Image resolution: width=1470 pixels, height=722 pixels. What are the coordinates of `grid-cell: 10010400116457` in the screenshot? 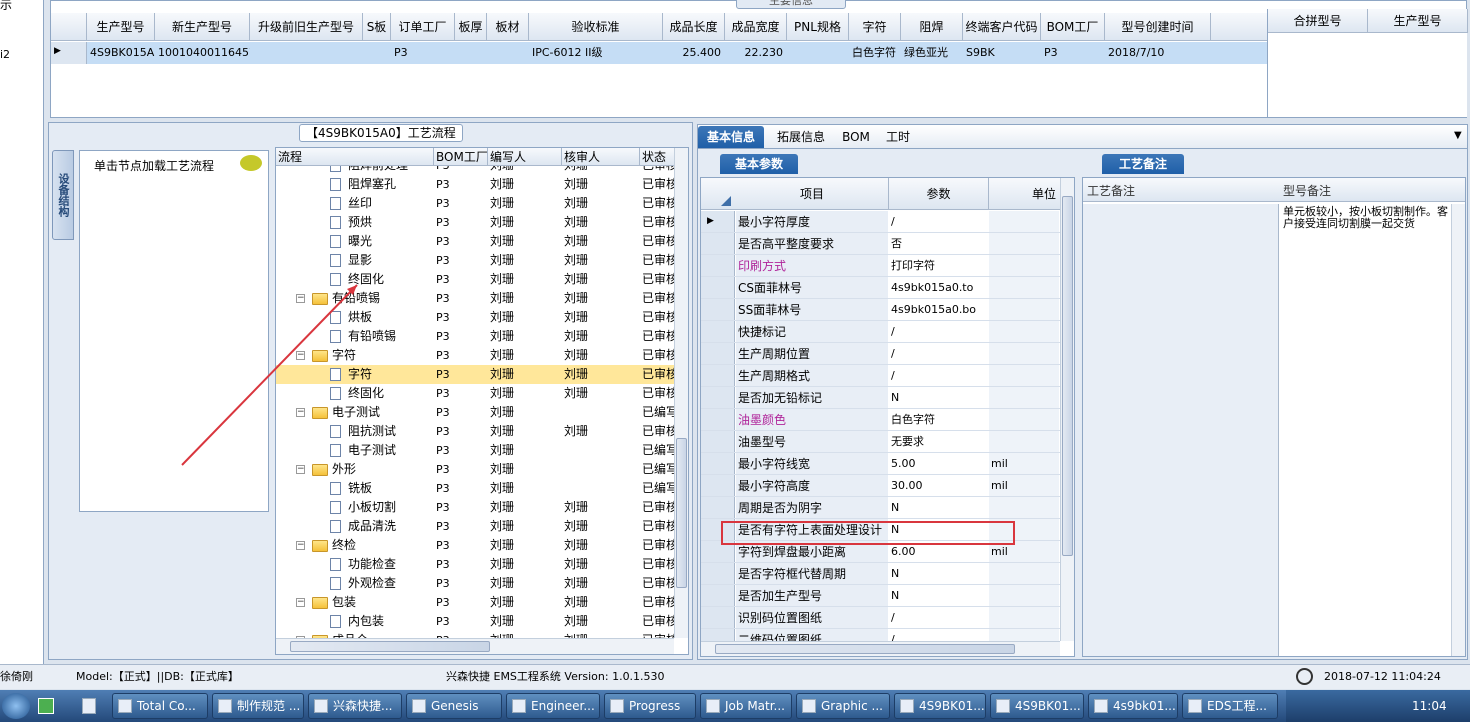 It's located at (202, 53).